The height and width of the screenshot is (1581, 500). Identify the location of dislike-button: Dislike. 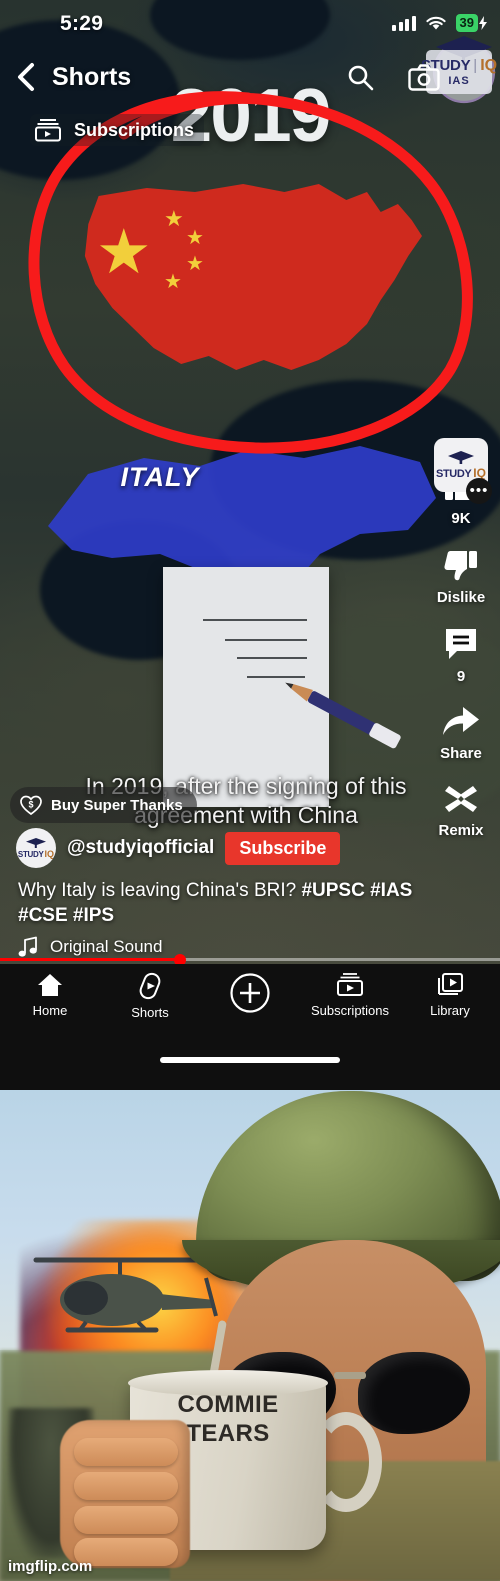
(461, 576).